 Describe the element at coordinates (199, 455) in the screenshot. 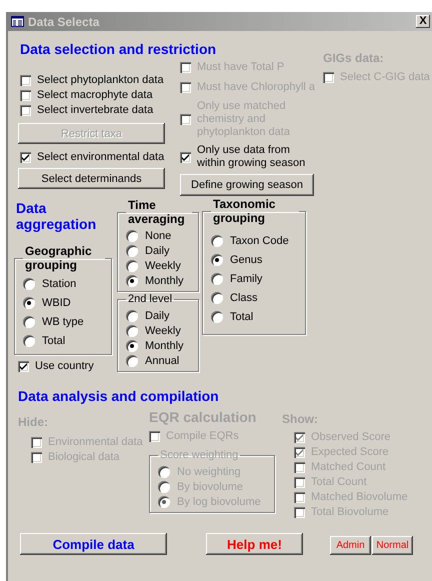

I see `group-title: Score weighting` at that location.